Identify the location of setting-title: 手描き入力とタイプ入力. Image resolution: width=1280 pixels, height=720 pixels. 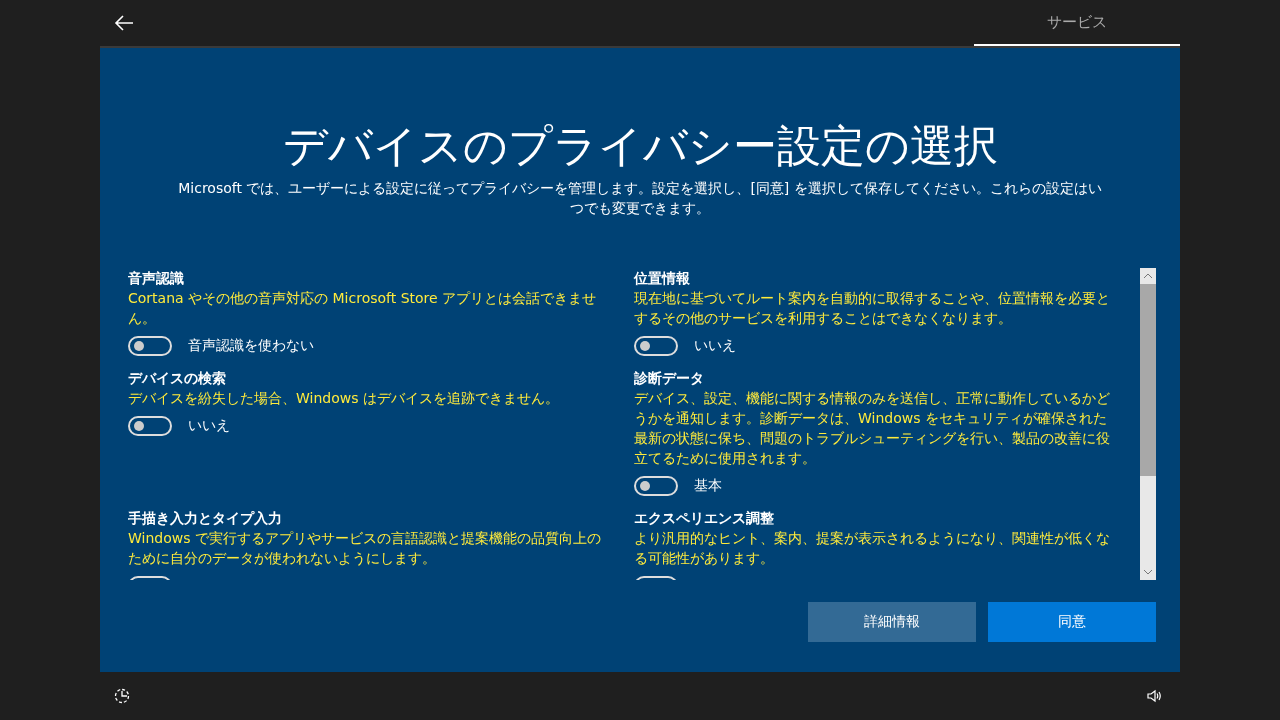
(205, 518).